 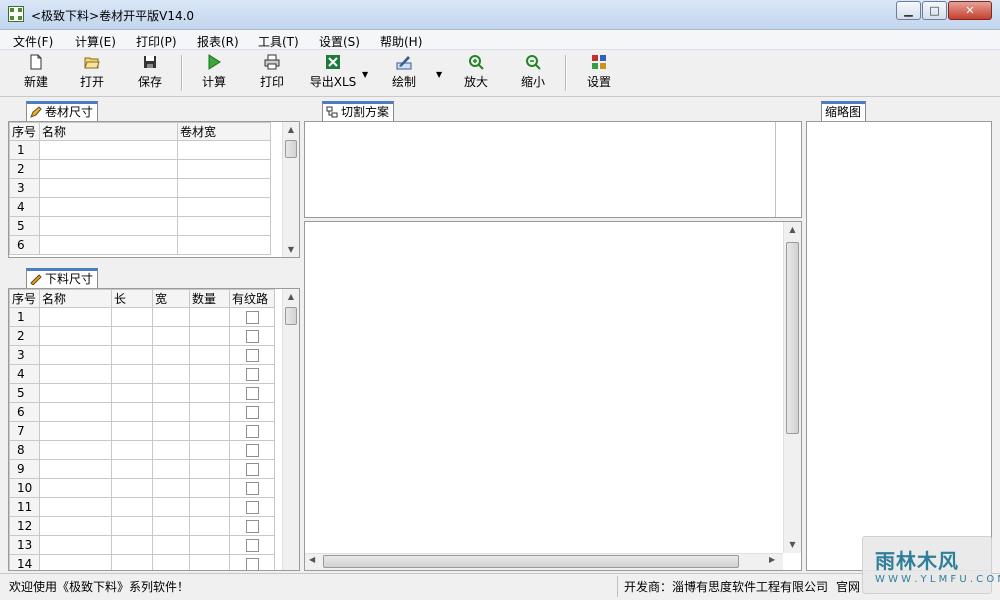 What do you see at coordinates (792, 387) in the screenshot?
I see `canvas-vertical-scrollbar: ▲ ▼` at bounding box center [792, 387].